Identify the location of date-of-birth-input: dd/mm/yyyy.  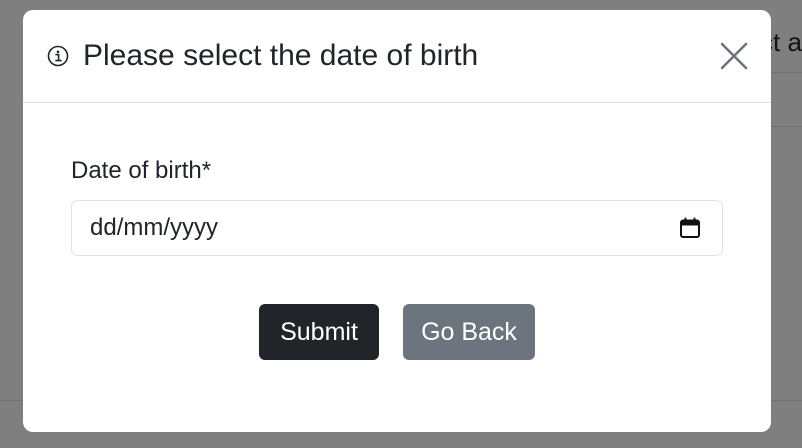
(397, 228).